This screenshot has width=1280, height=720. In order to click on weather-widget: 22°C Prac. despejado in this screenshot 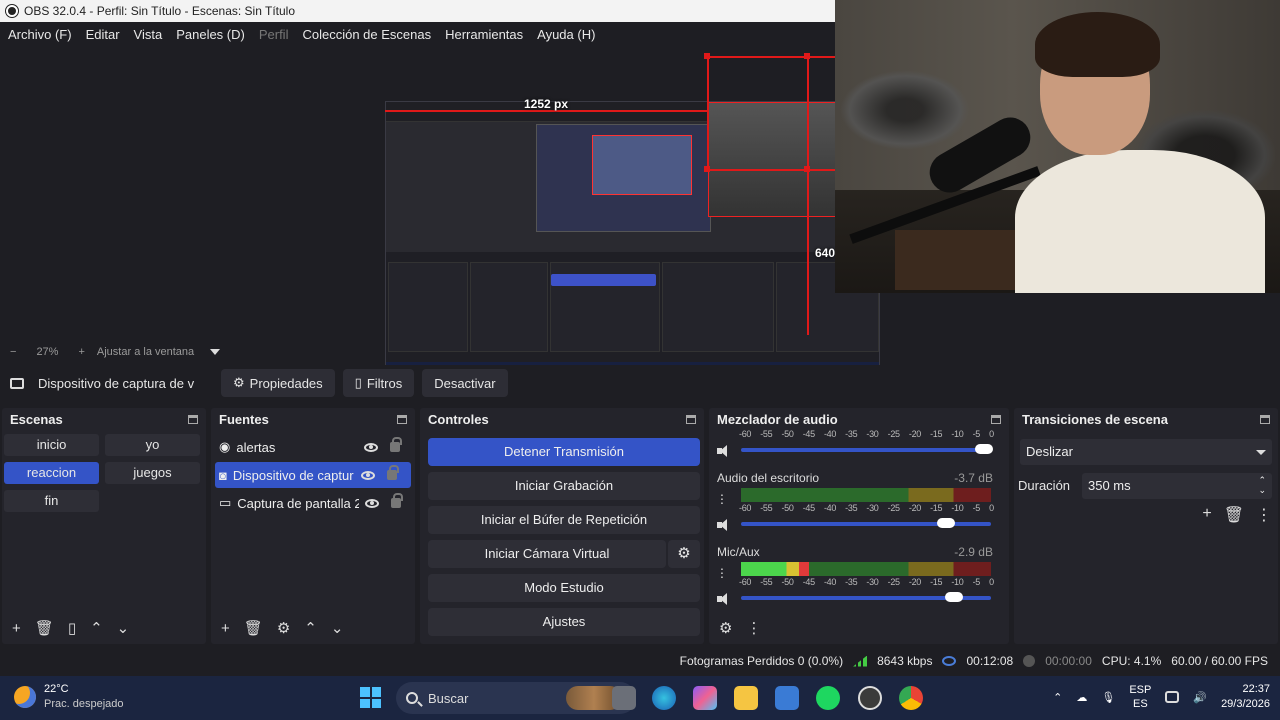, I will do `click(69, 697)`.